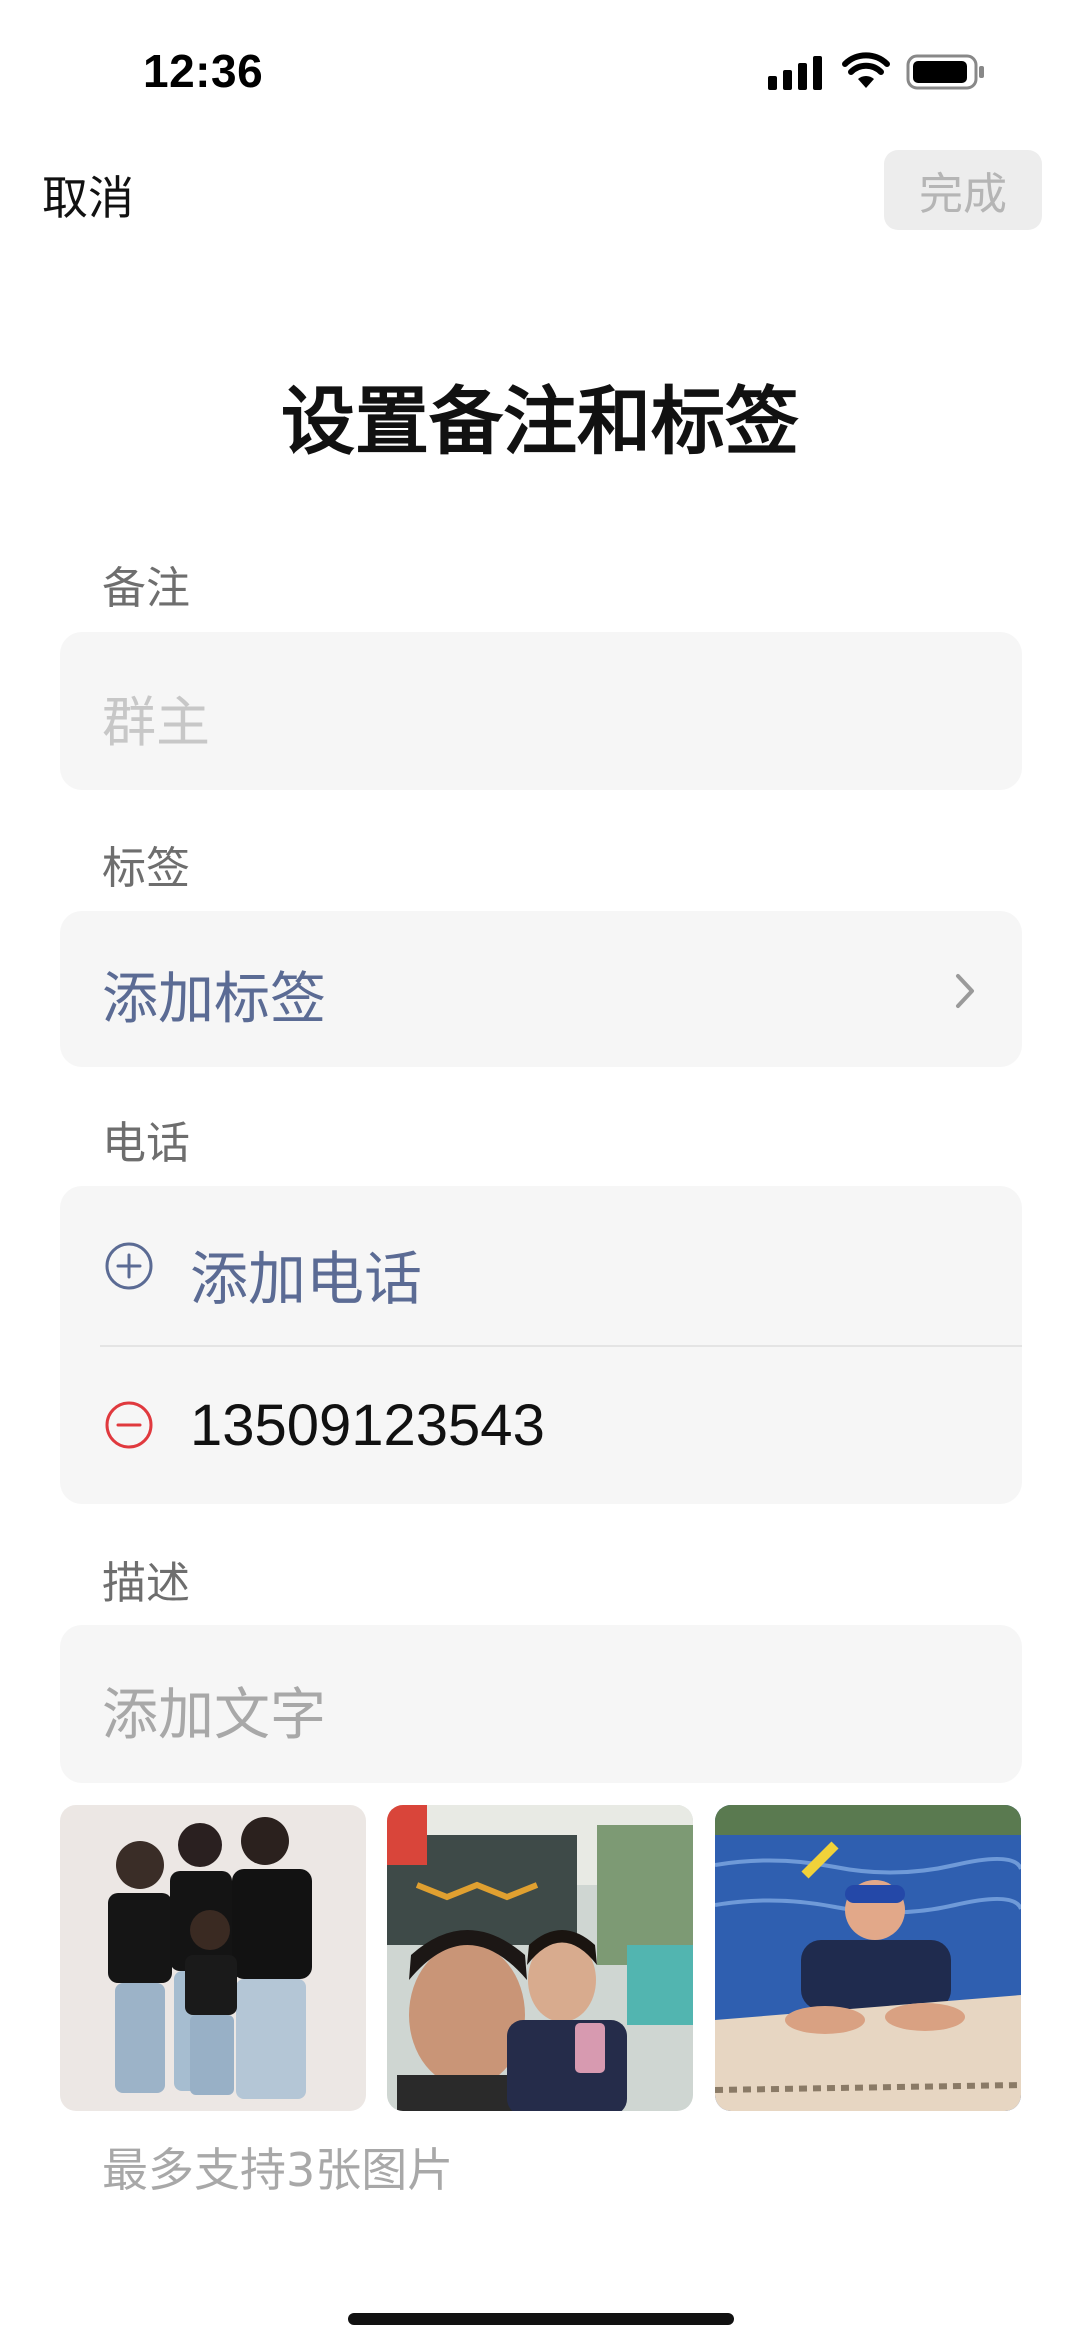 This screenshot has width=1080, height=2341. Describe the element at coordinates (214, 1715) in the screenshot. I see `description-placeholder: 添加文字` at that location.